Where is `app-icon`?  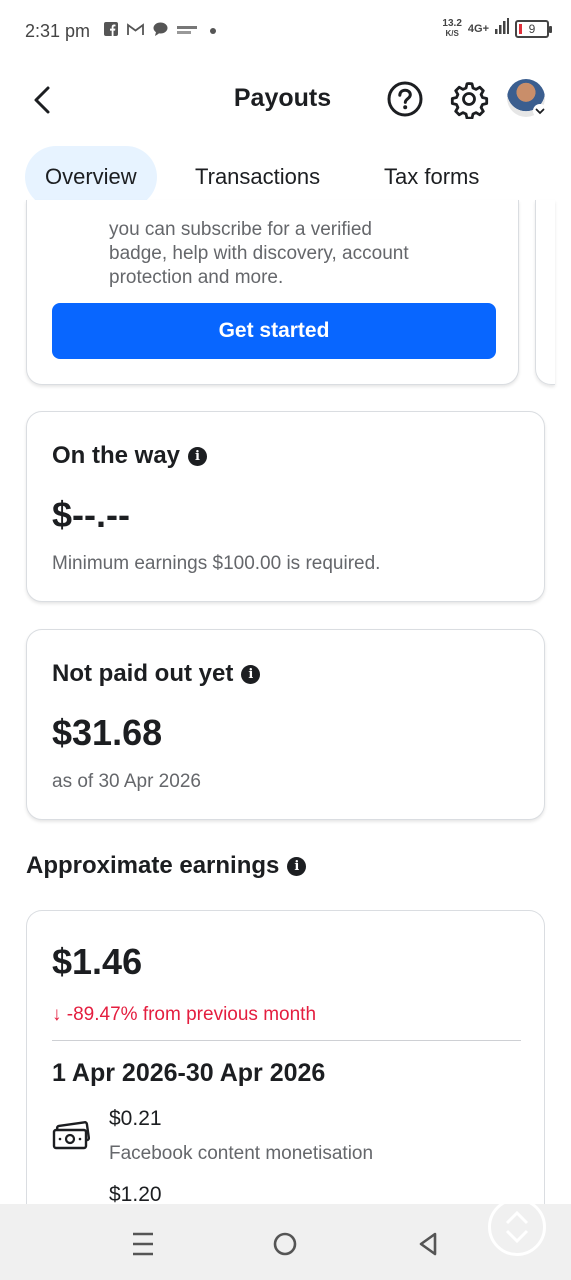 app-icon is located at coordinates (187, 30).